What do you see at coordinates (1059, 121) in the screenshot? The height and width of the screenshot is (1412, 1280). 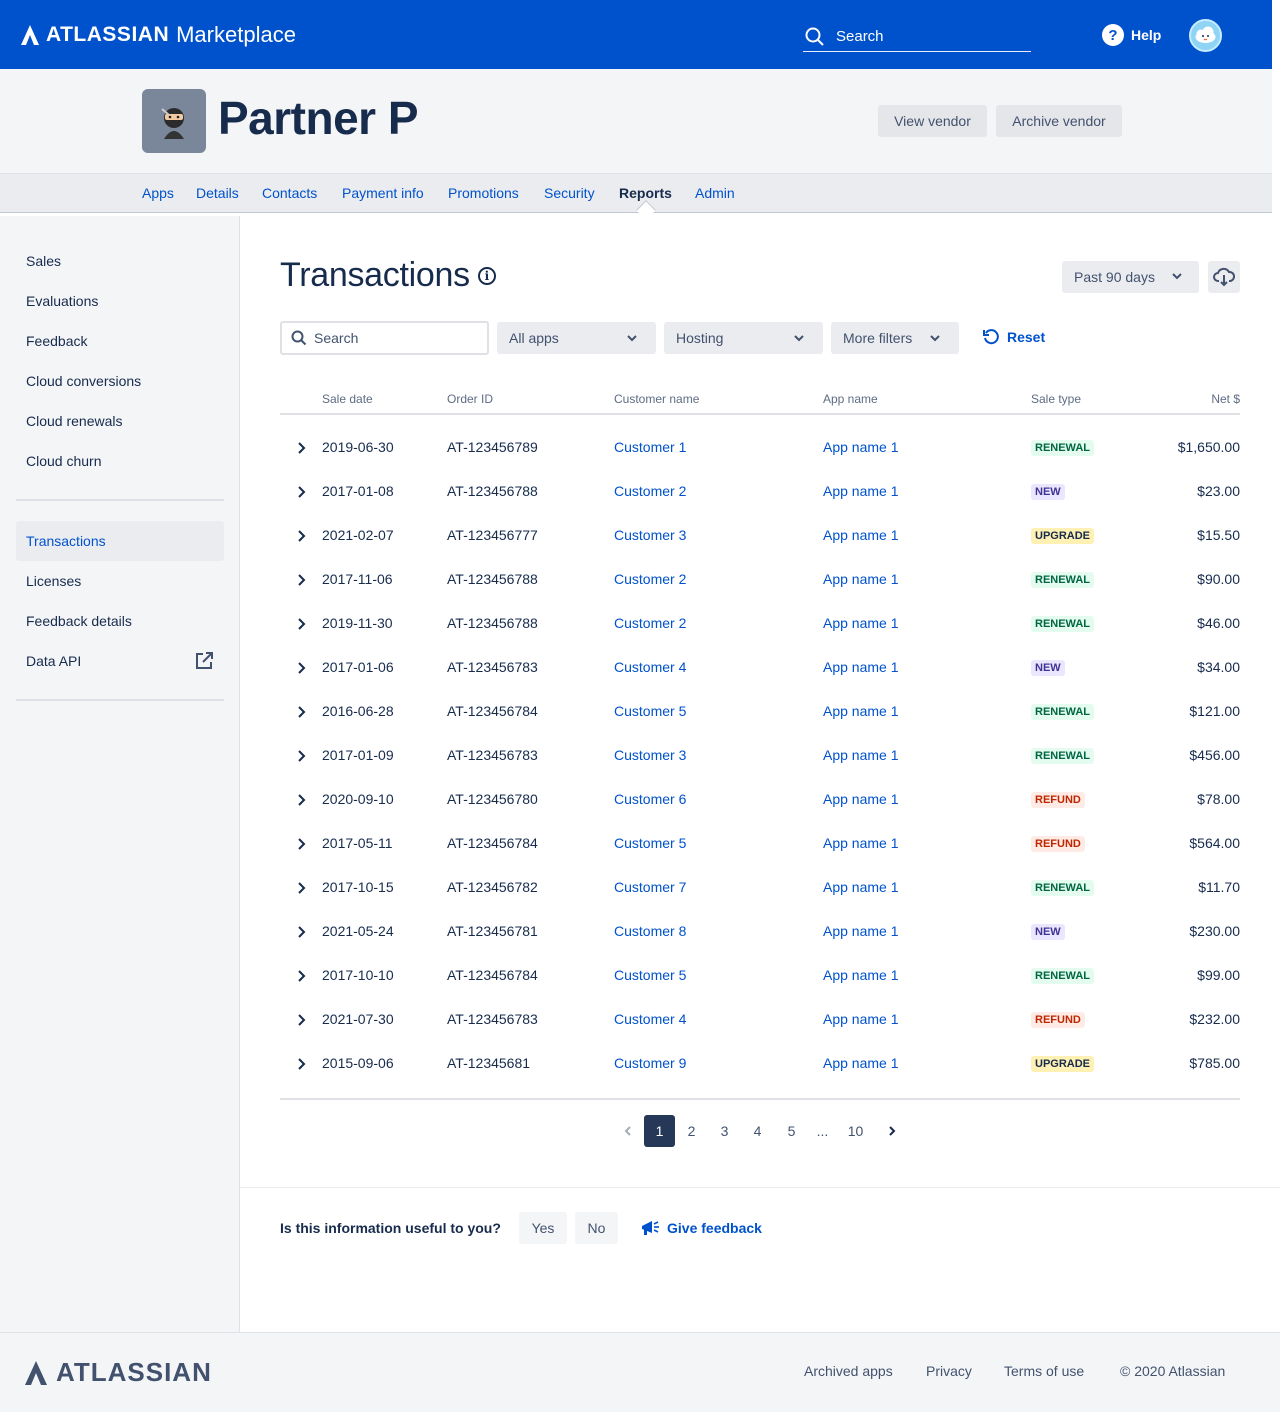 I see `archive-vendor-button: Archive vendor` at bounding box center [1059, 121].